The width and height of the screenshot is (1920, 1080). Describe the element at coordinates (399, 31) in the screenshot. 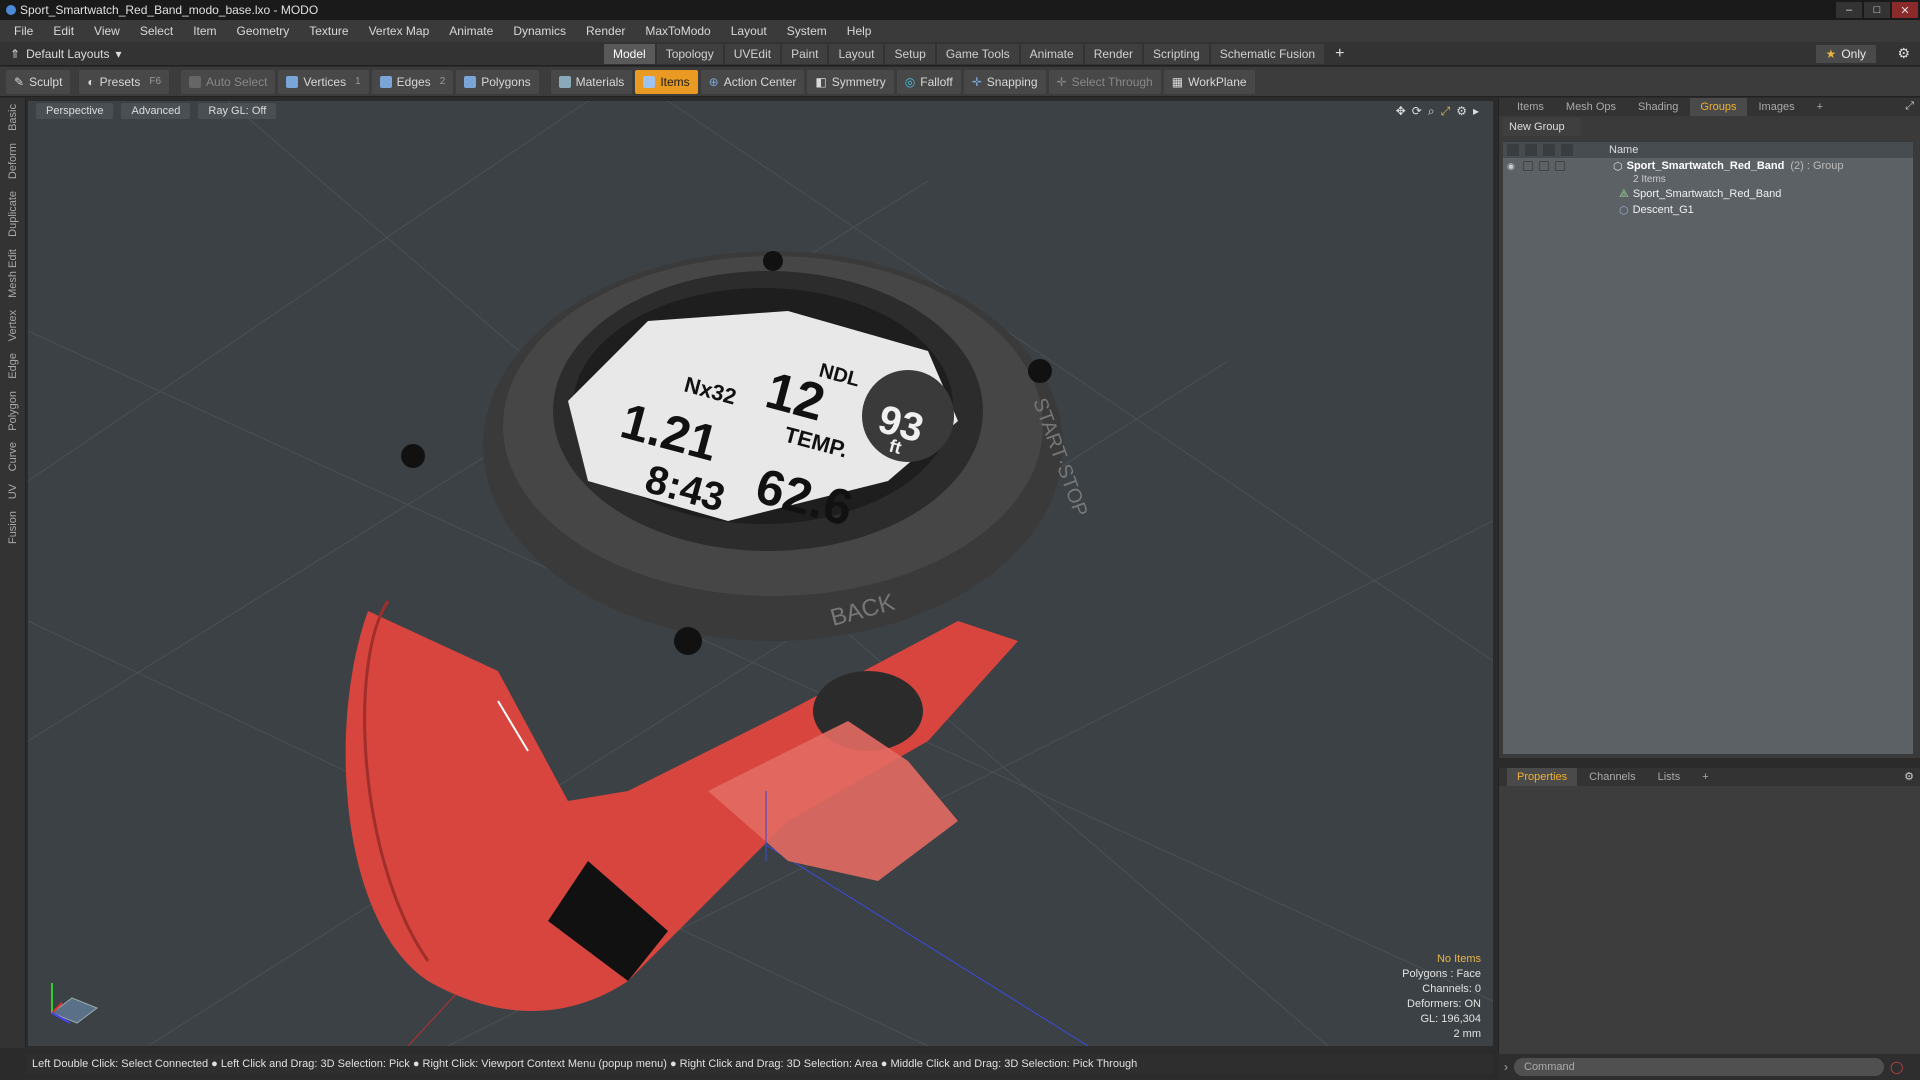

I see `menu-vertex-map: Vertex Map` at that location.